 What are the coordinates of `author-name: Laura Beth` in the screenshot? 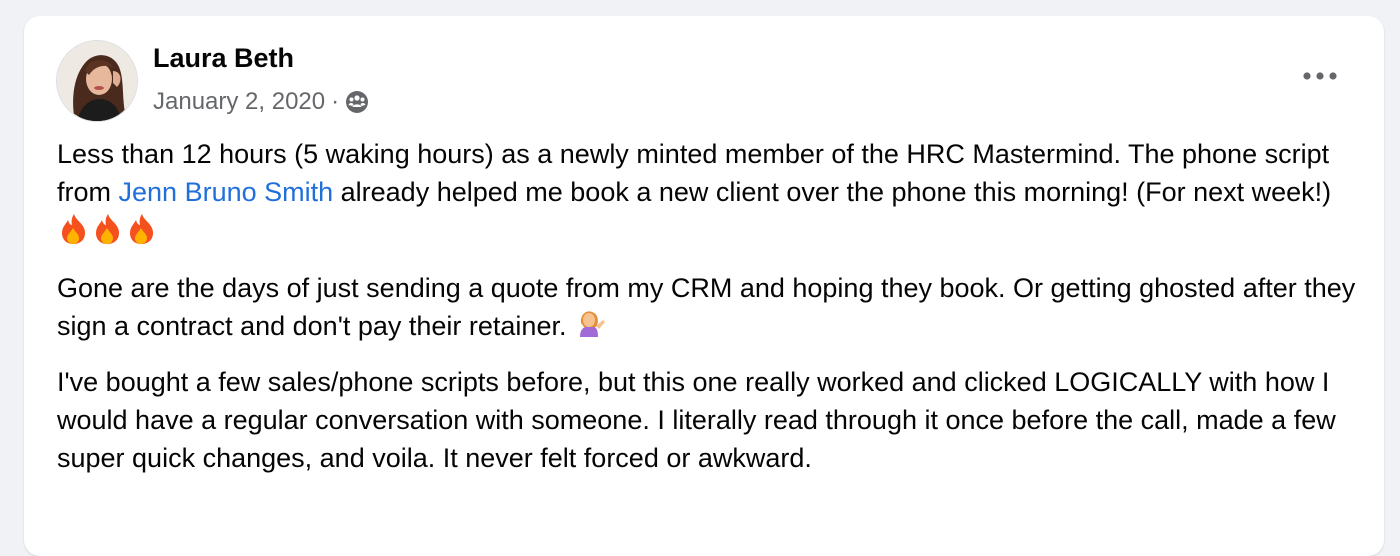 It's located at (223, 58).